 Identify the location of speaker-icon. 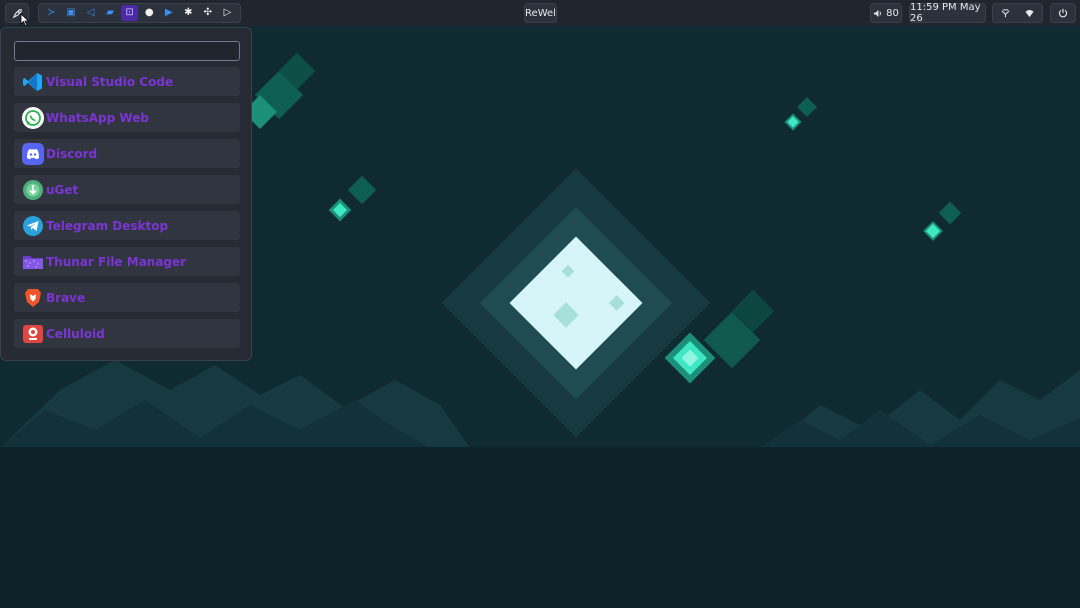
(877, 13).